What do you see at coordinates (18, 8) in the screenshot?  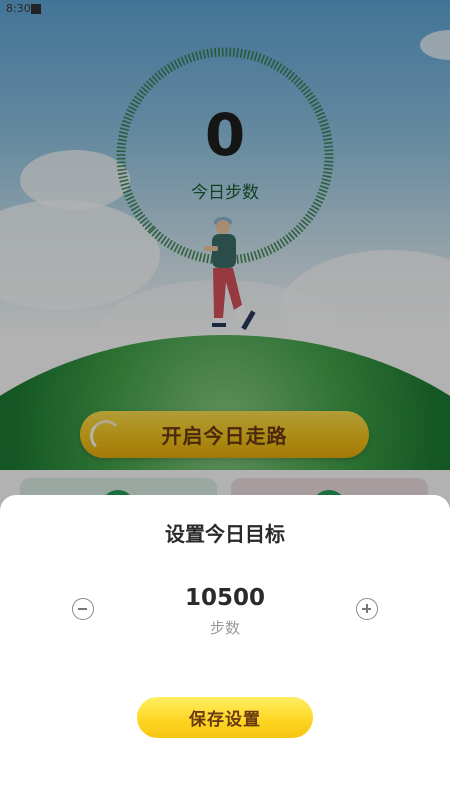 I see `status-time: 8:30` at bounding box center [18, 8].